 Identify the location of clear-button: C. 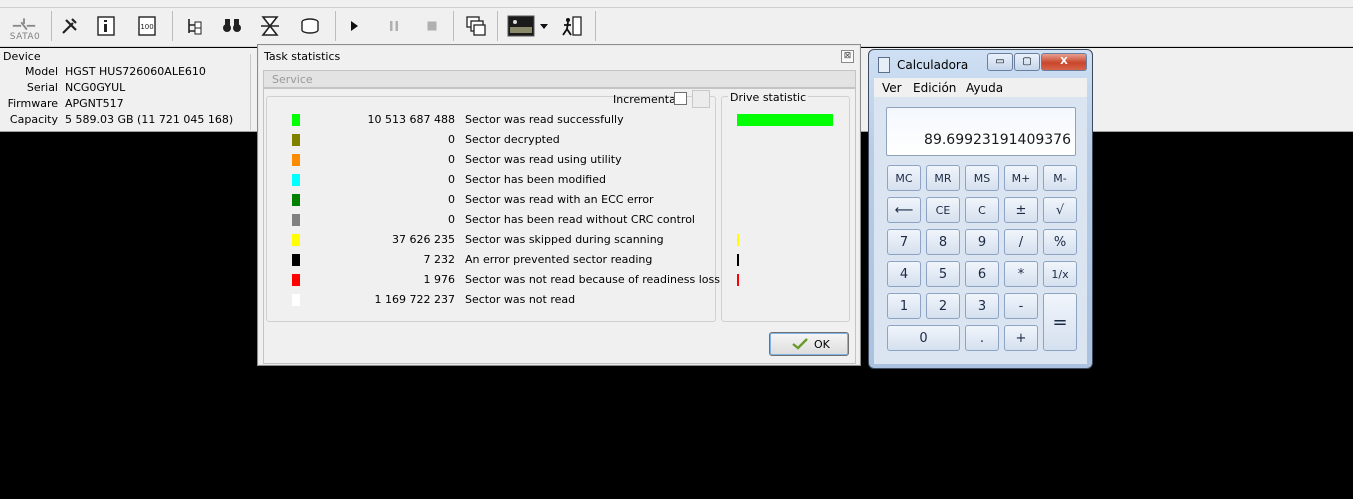
(982, 210).